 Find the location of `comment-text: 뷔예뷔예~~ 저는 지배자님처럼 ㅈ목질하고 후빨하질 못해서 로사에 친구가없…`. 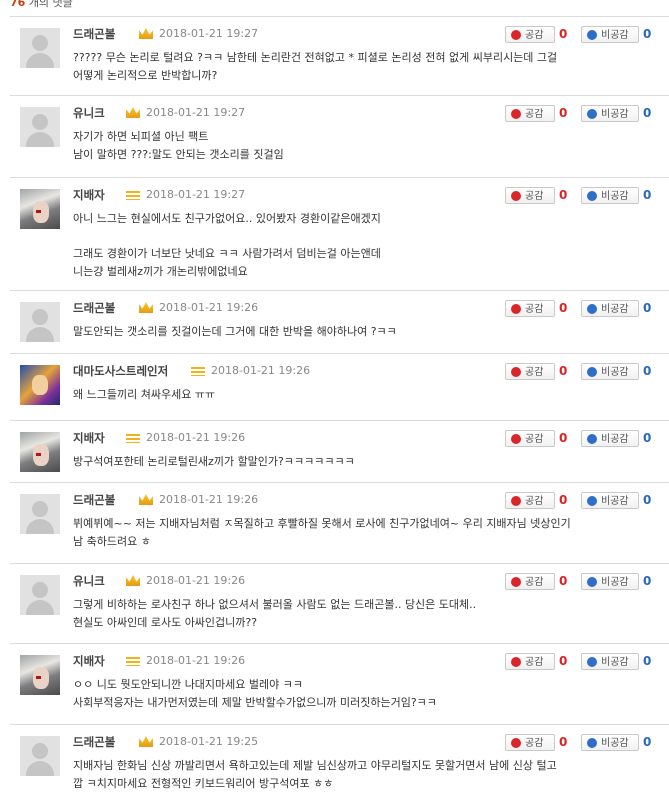

comment-text: 뷔예뷔예~~ 저는 지배자님처럼 ㅈ목질하고 후빨하질 못해서 로사에 친구가없… is located at coordinates (322, 532).